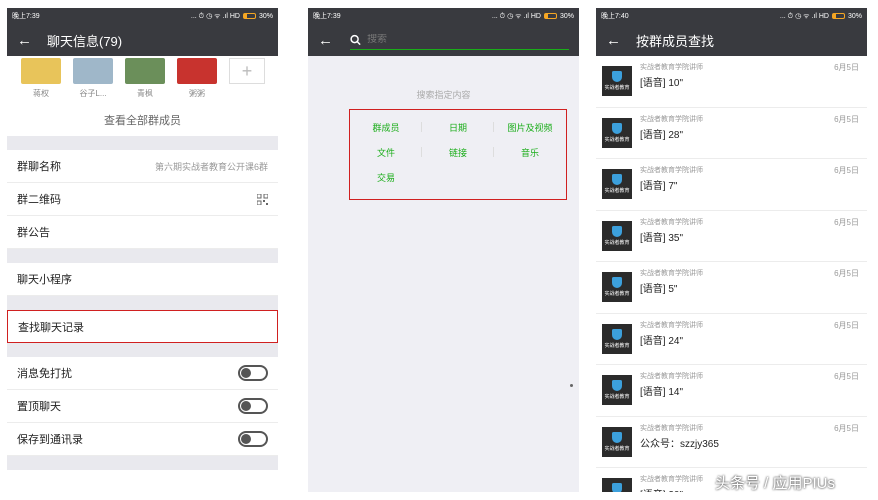 Image resolution: width=878 pixels, height=500 pixels. I want to click on status-bar: 晚上7:40 ... ⏱ ◷ ᯤ .ıl HD 30%, so click(731, 16).